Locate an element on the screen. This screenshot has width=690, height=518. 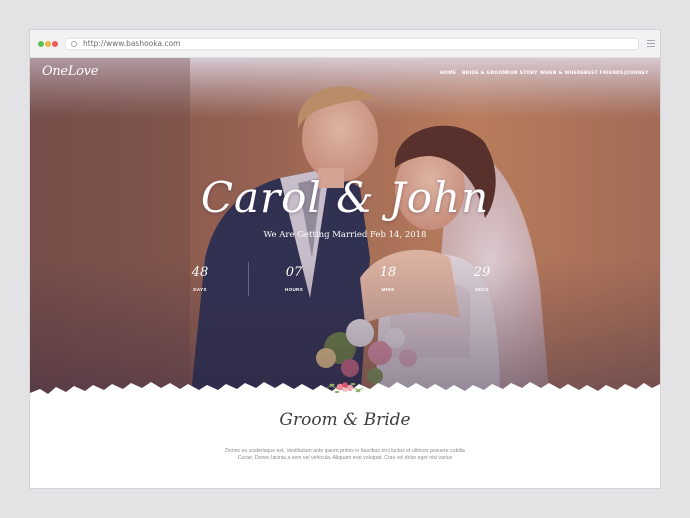
floral-ornament-icon is located at coordinates (345, 388).